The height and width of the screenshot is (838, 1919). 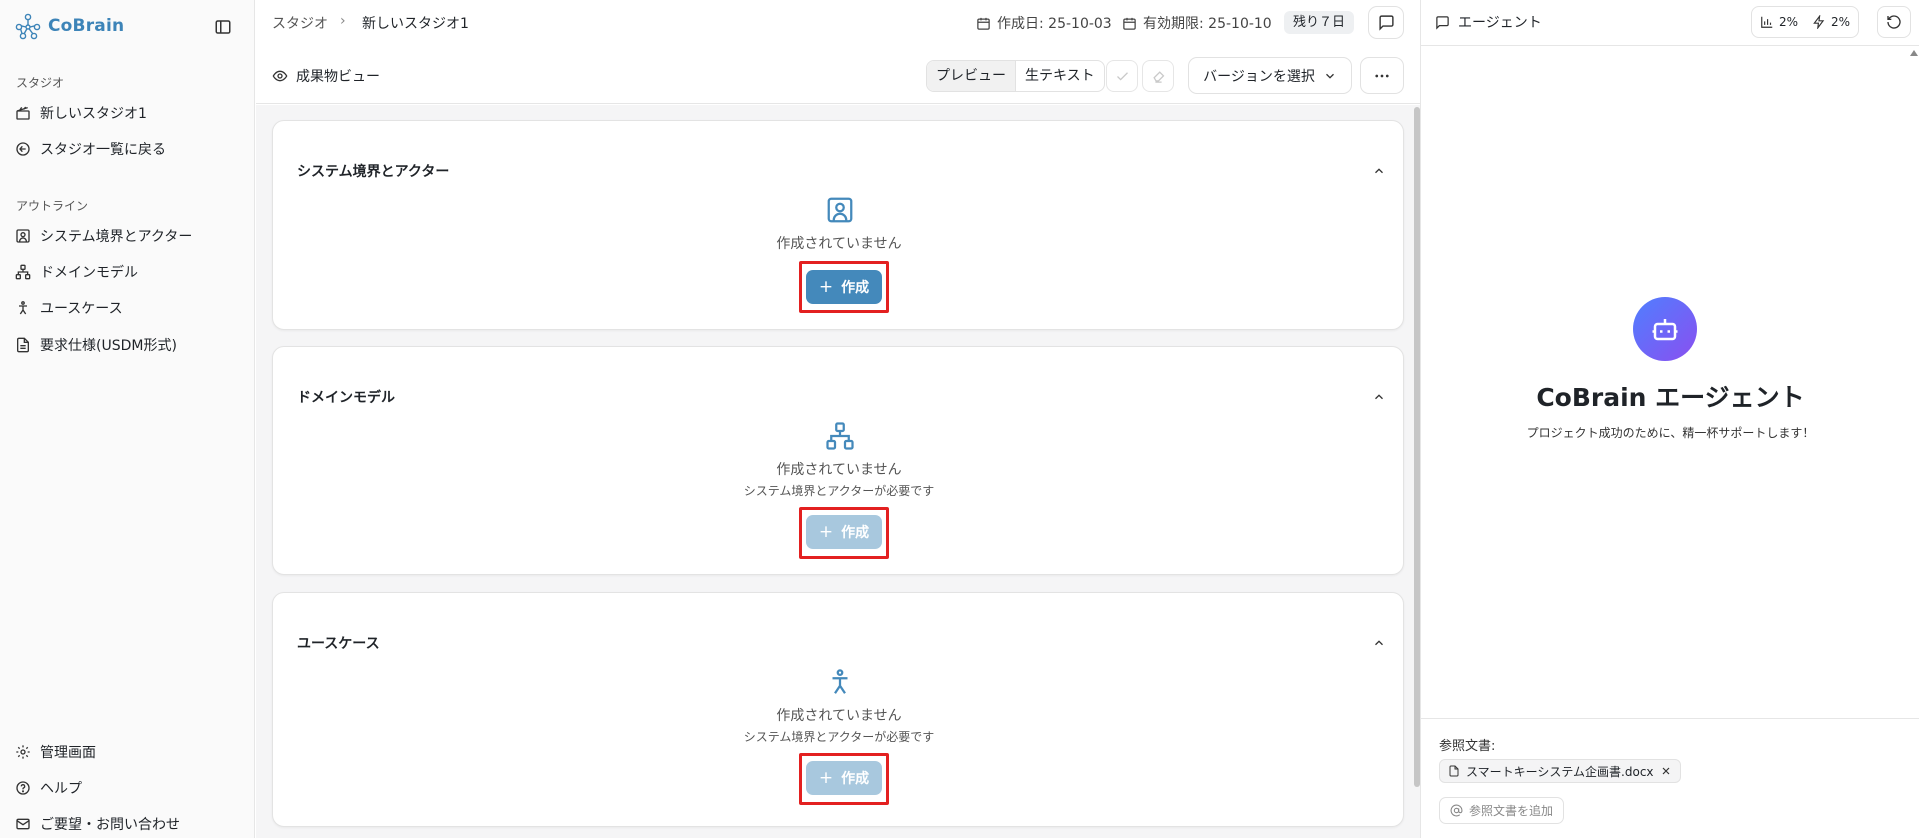 What do you see at coordinates (103, 236) in the screenshot?
I see `sidebar-item-system-boundary: システム境界とアクター` at bounding box center [103, 236].